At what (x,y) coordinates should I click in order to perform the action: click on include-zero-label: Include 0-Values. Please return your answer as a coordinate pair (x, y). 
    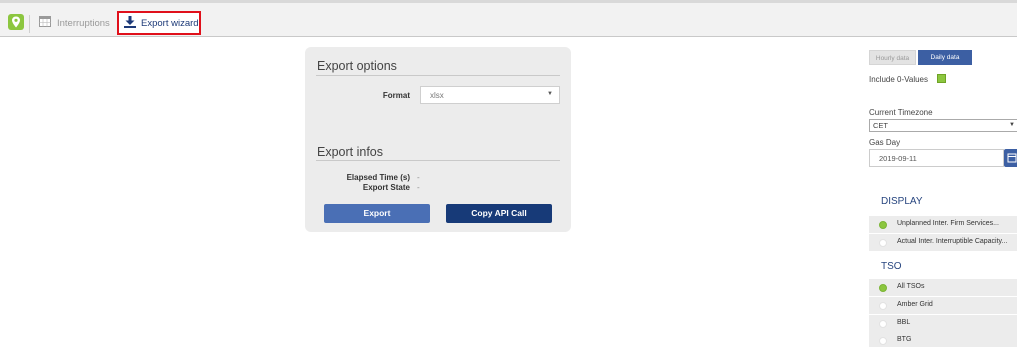
    Looking at the image, I should click on (898, 79).